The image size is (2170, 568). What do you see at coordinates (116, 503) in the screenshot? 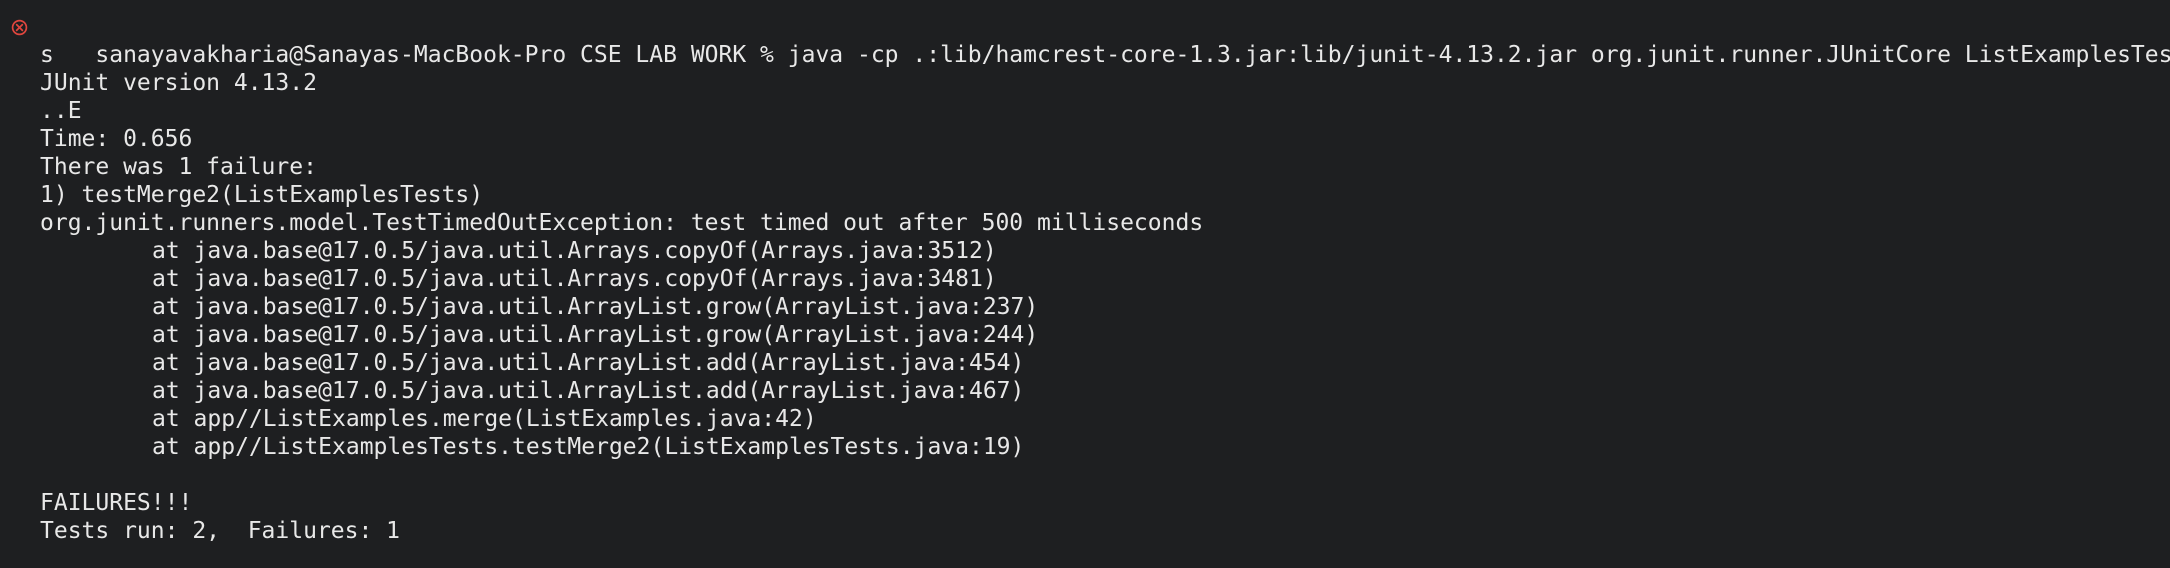
I see `failures-header-line: FAILURES!!!` at bounding box center [116, 503].